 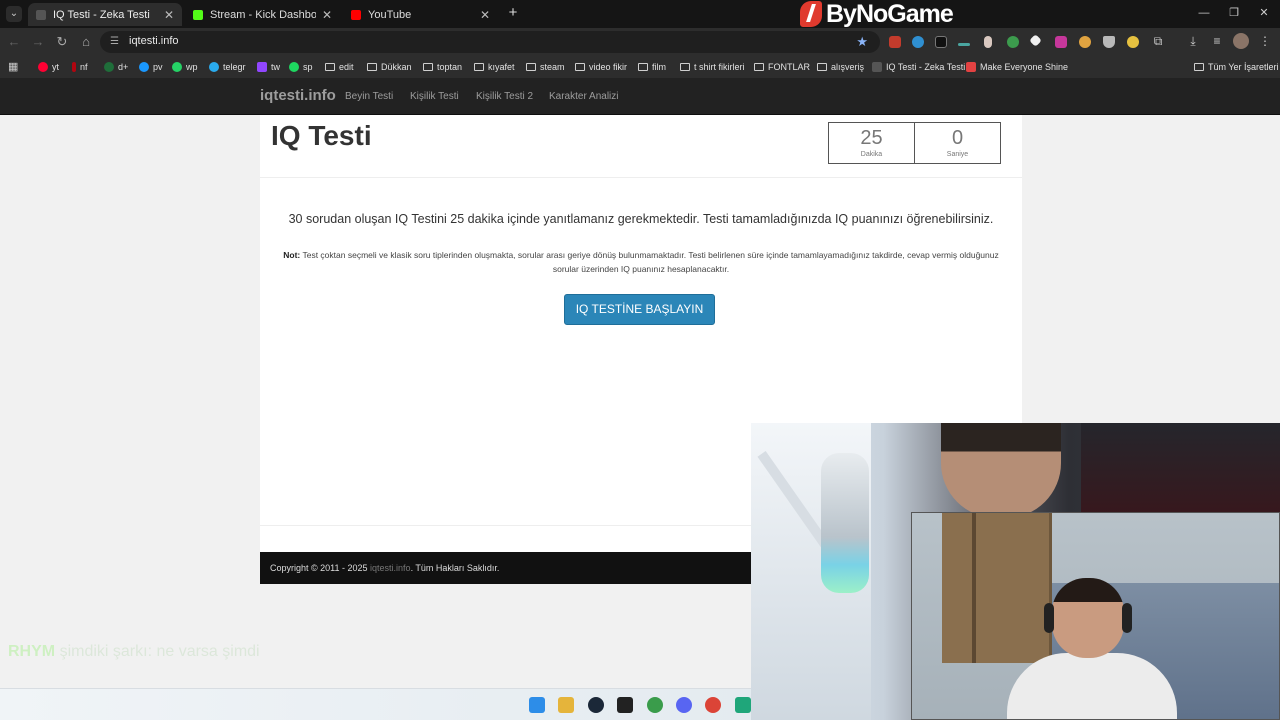 I want to click on address-bar: ☰ iqtesti.info ★, so click(x=490, y=42).